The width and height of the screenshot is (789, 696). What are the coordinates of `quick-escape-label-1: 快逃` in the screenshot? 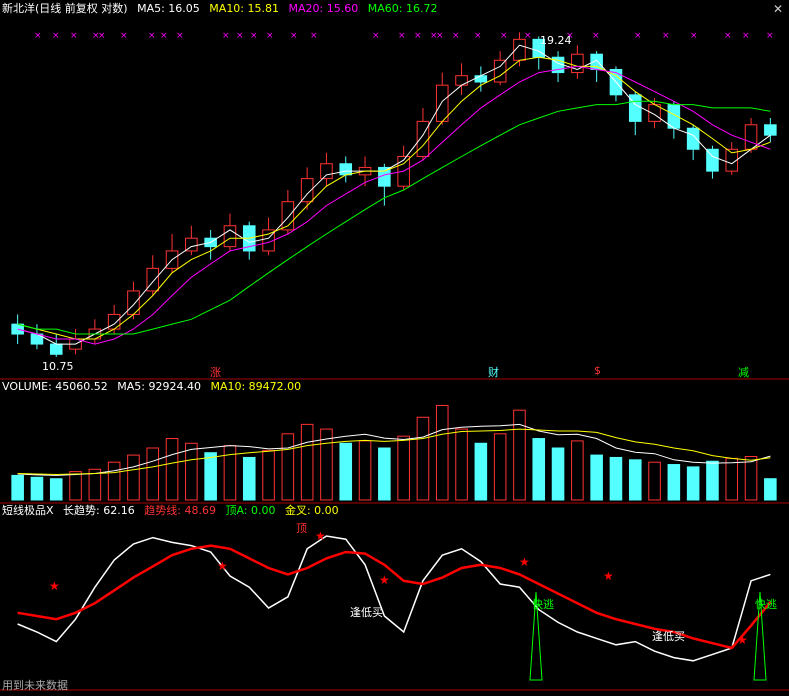 It's located at (543, 604).